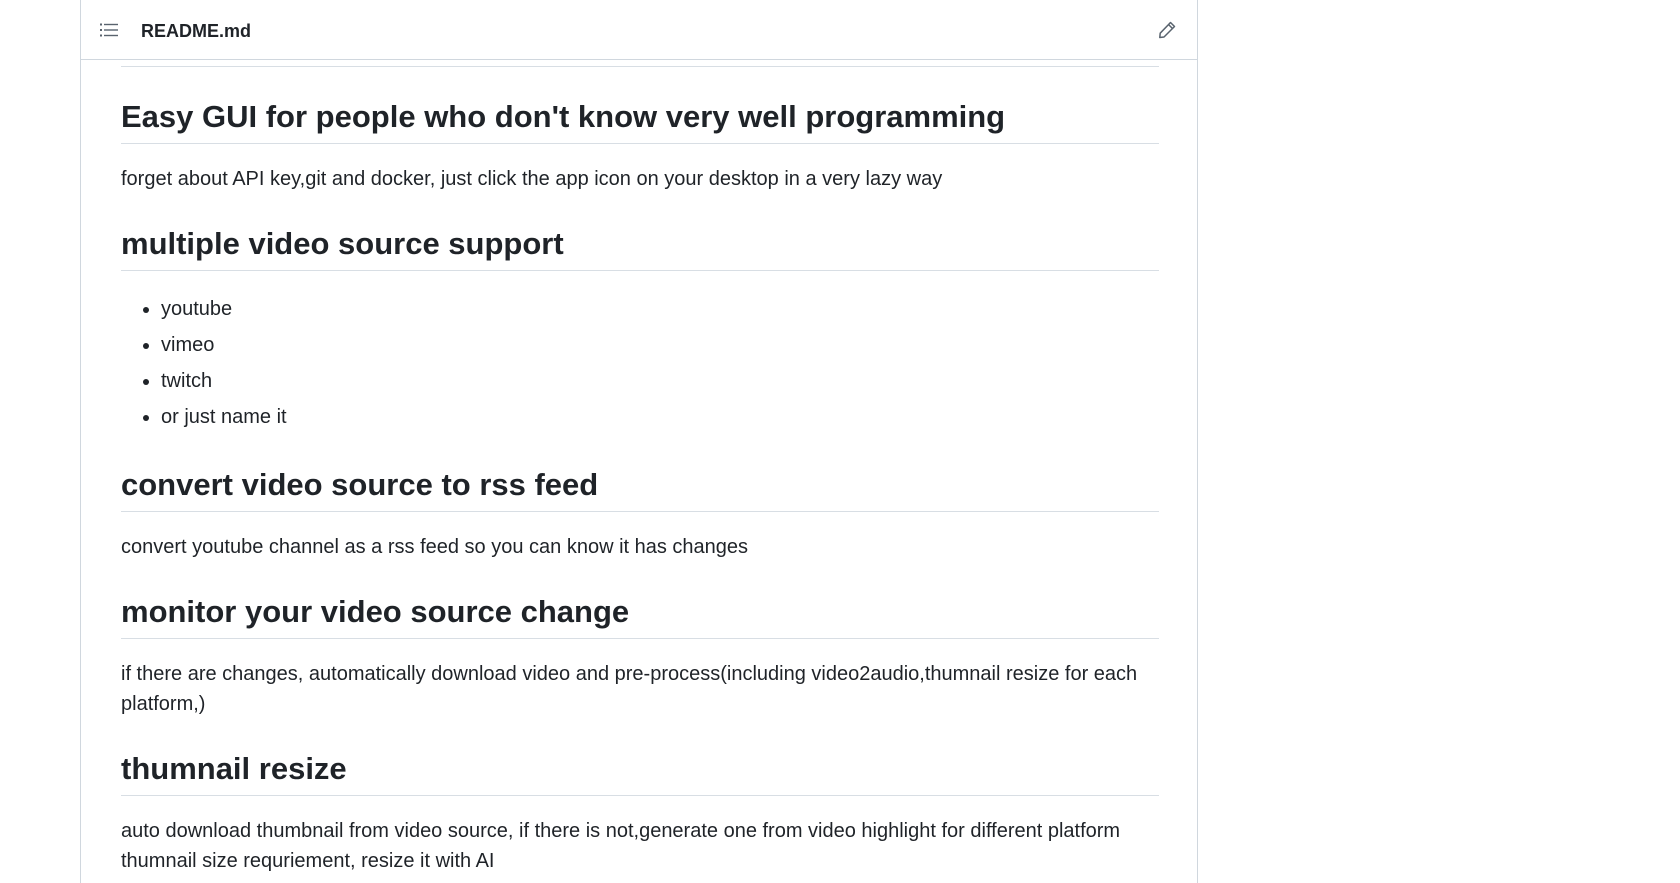 The height and width of the screenshot is (883, 1680). I want to click on section-heading: convert video source to rss feed, so click(640, 488).